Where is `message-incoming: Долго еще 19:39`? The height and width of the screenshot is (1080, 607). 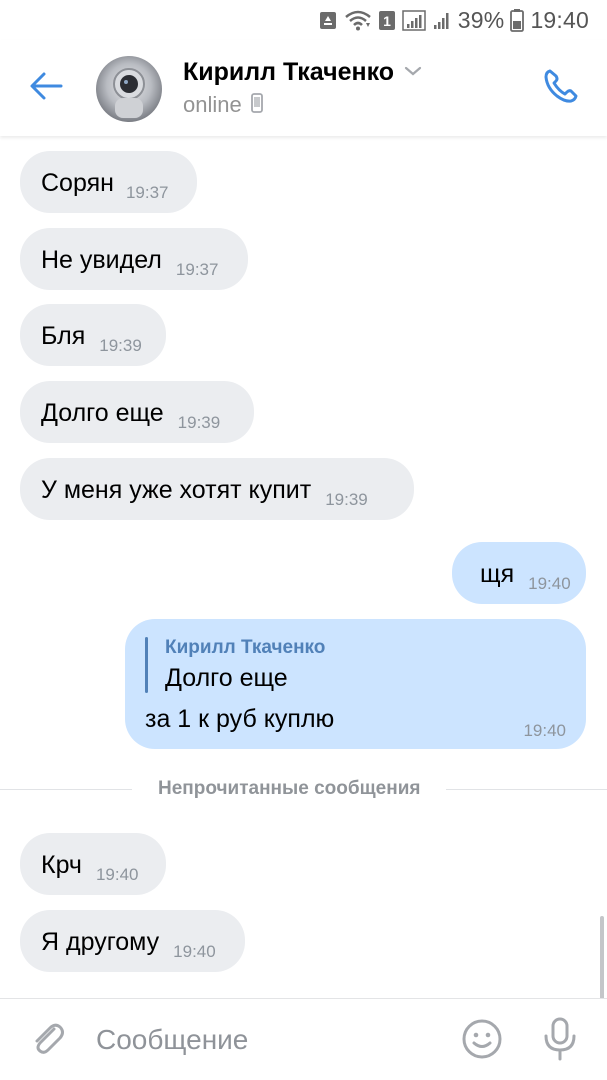 message-incoming: Долго еще 19:39 is located at coordinates (137, 412).